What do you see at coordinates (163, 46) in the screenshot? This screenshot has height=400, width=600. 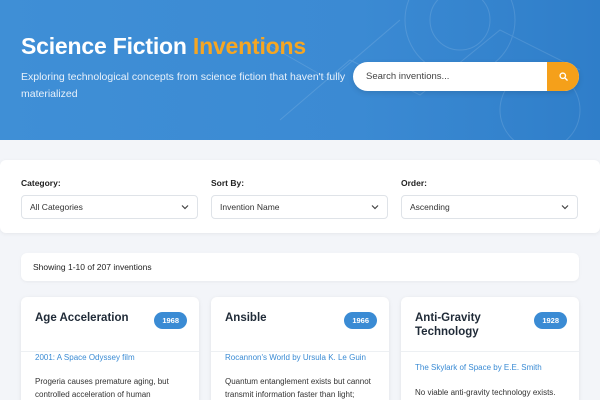 I see `page-title: Science Fiction Inventions` at bounding box center [163, 46].